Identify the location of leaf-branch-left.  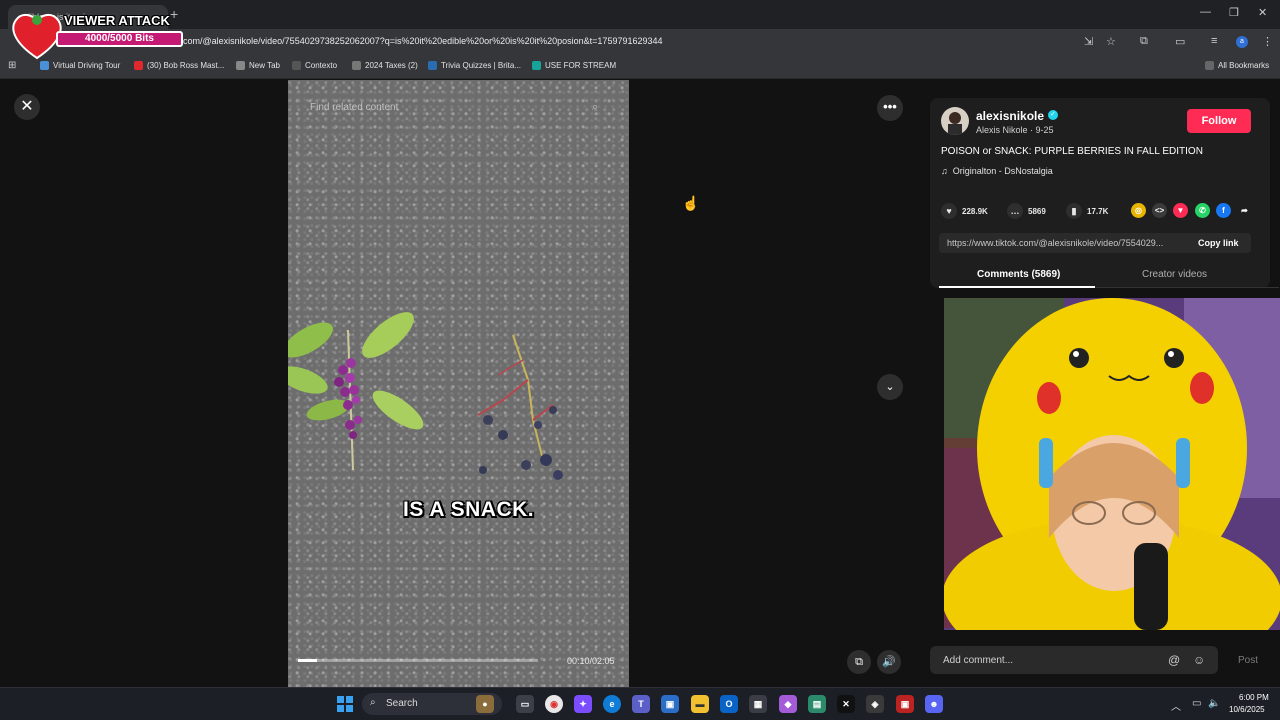
(356, 391).